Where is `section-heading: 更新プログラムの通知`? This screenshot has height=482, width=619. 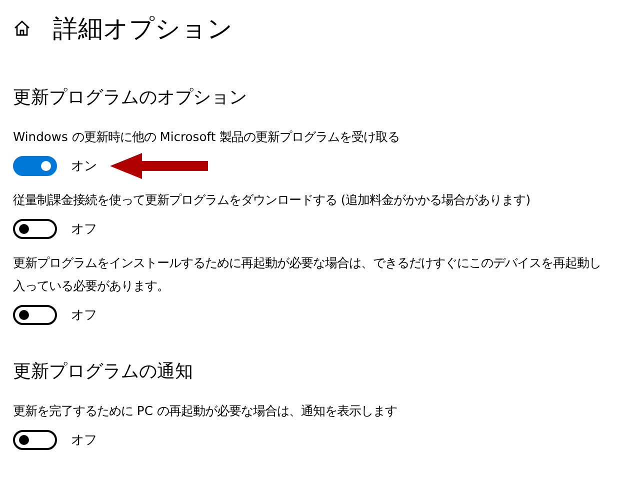
section-heading: 更新プログラムの通知 is located at coordinates (103, 372).